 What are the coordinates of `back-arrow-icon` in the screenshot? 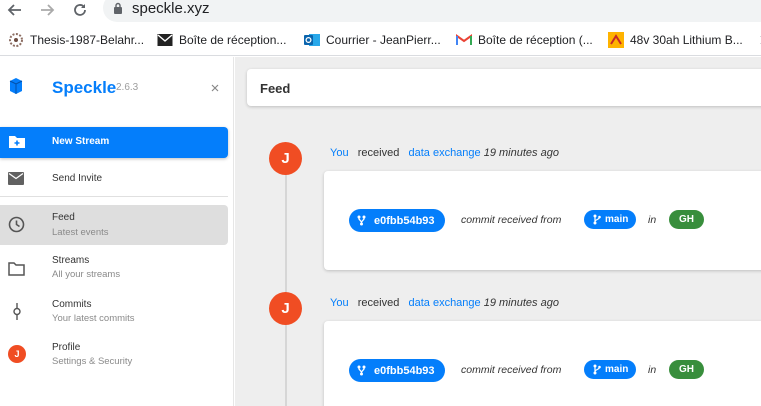 It's located at (14, 10).